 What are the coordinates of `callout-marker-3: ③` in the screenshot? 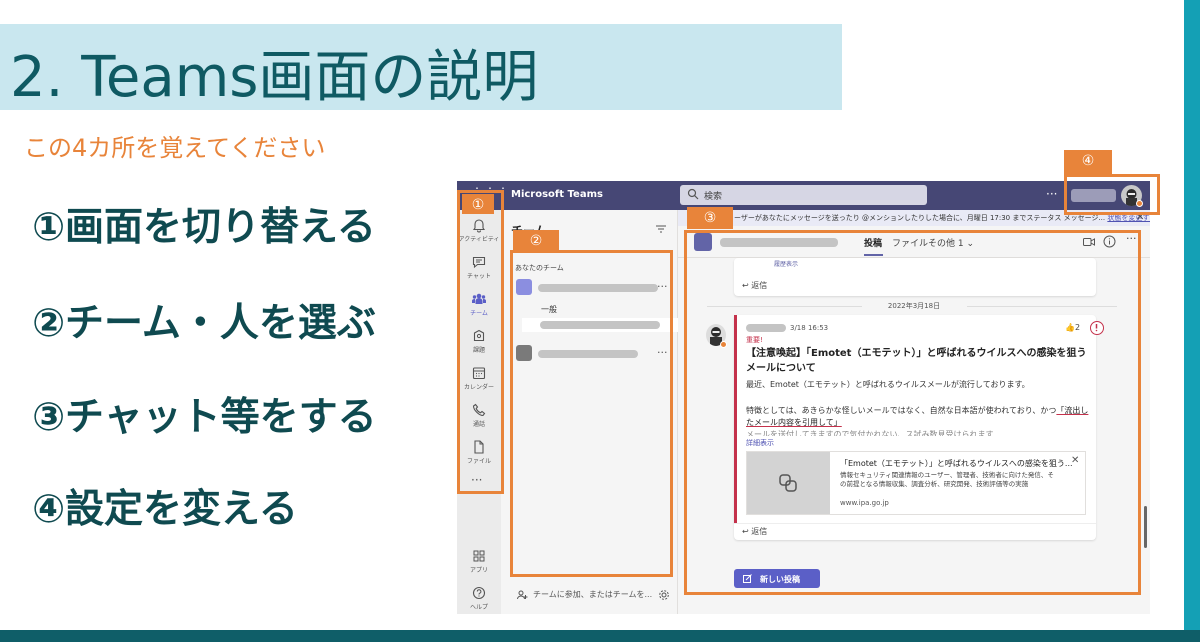 It's located at (710, 218).